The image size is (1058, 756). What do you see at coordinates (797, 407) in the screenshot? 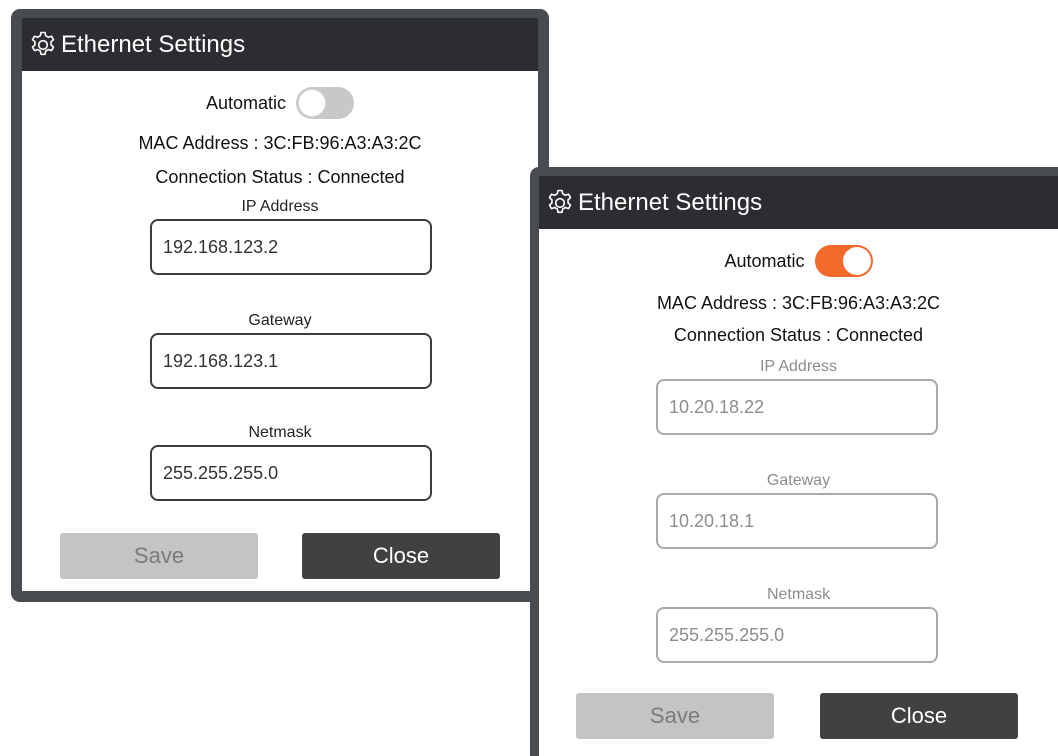
I see `ip-address-input: 10.20.18.22` at bounding box center [797, 407].